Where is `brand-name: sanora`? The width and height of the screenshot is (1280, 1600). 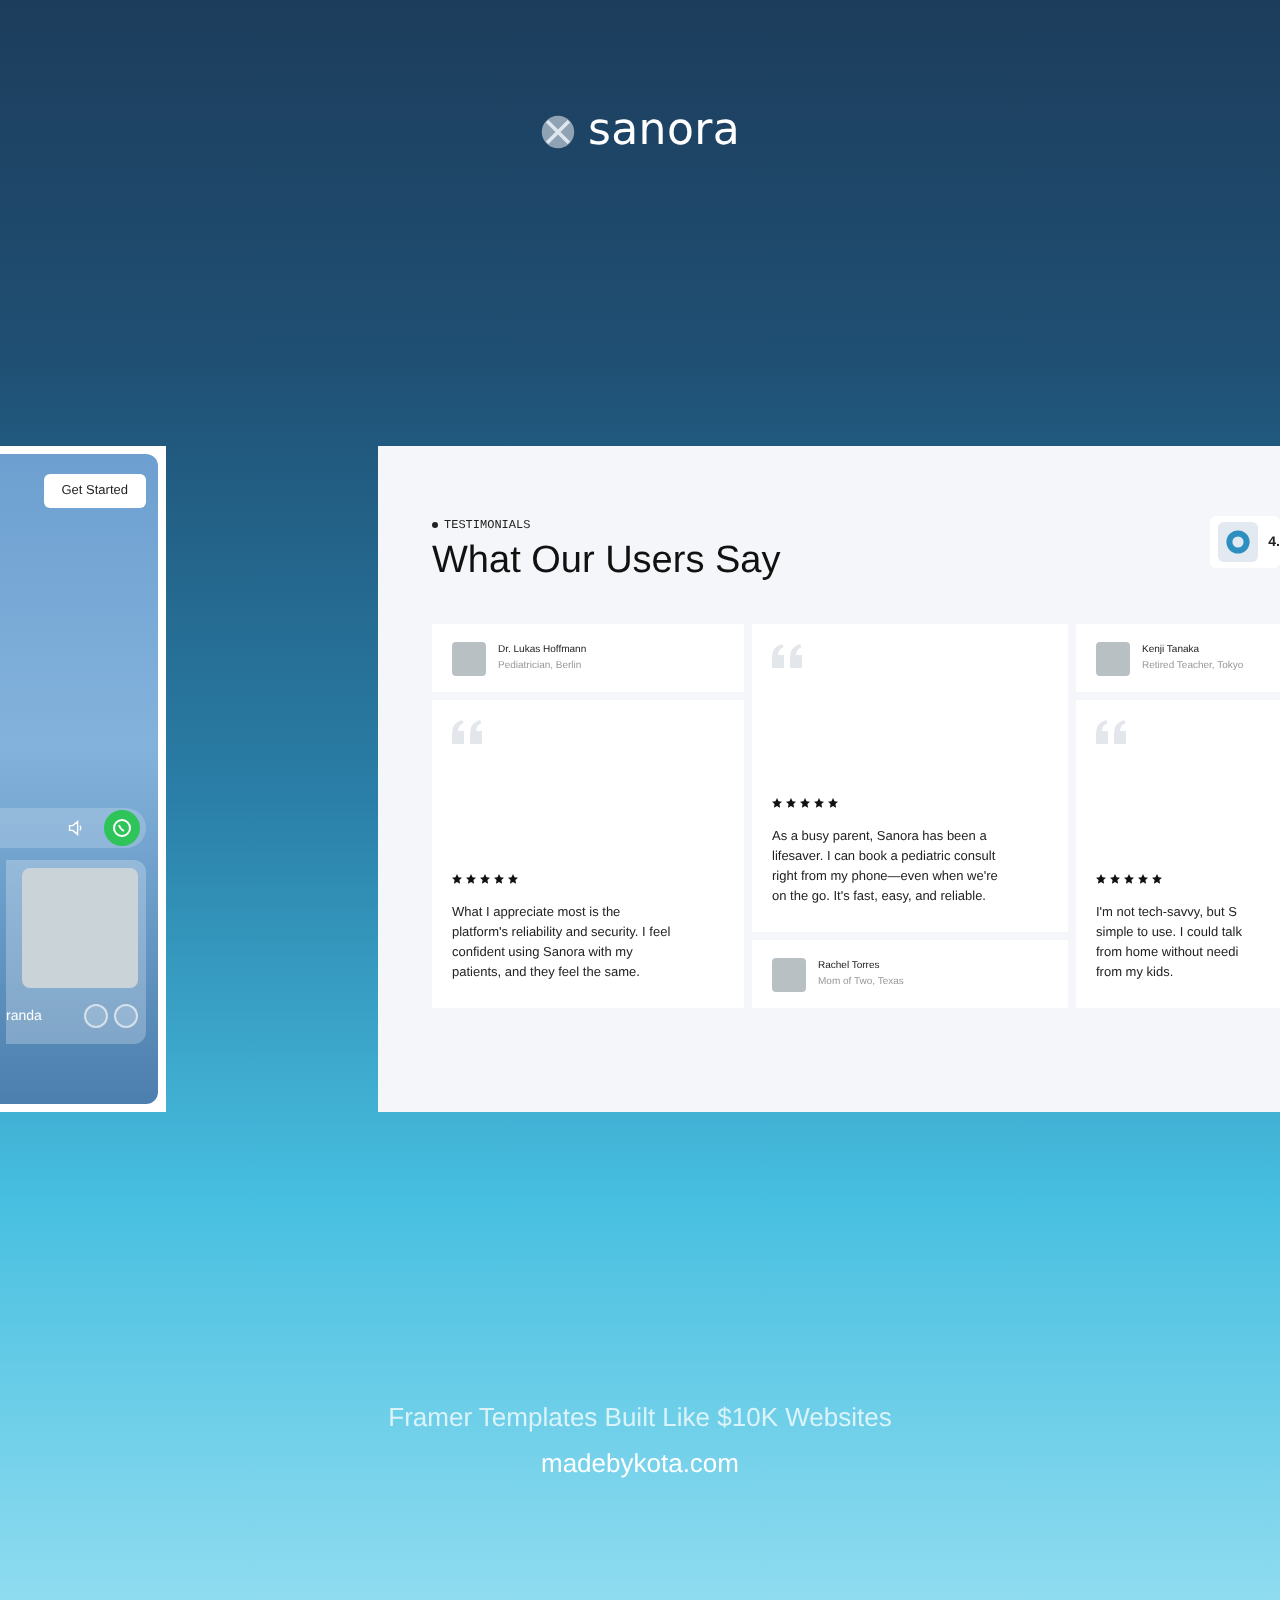 brand-name: sanora is located at coordinates (664, 131).